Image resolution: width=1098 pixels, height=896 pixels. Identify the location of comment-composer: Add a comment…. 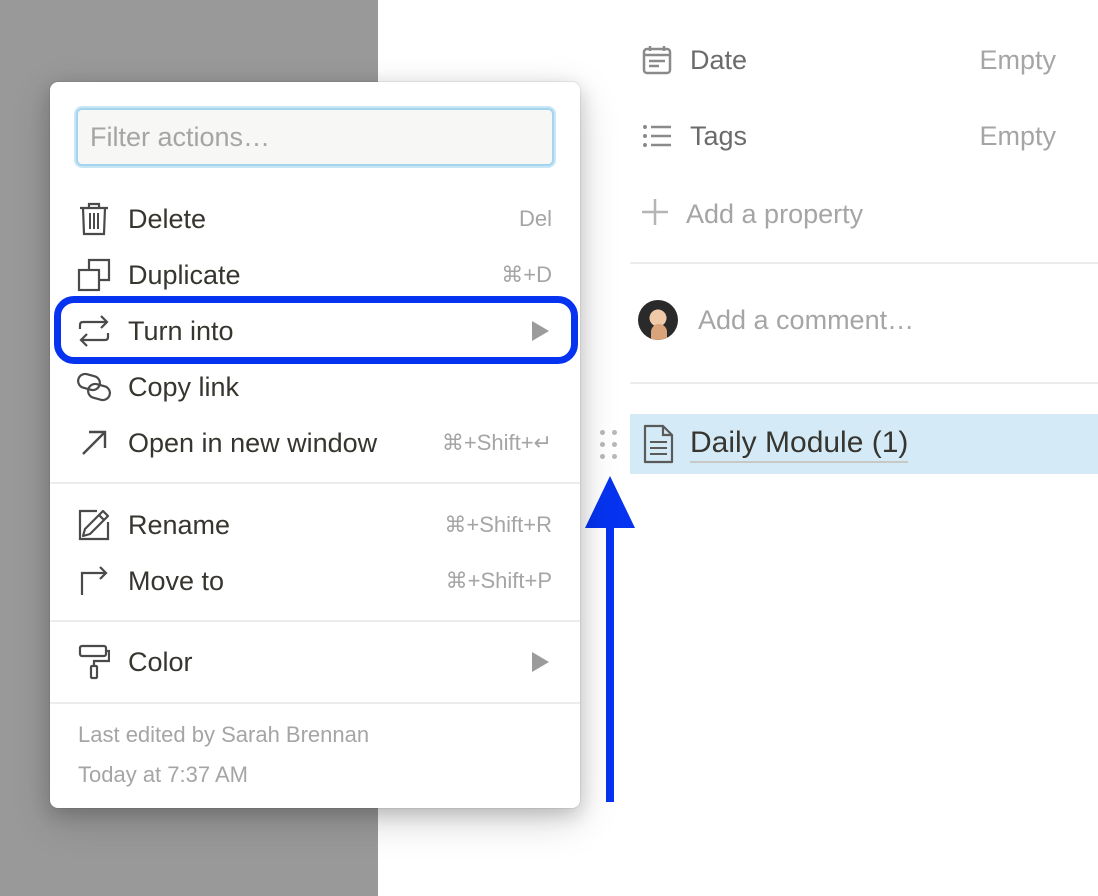
(776, 320).